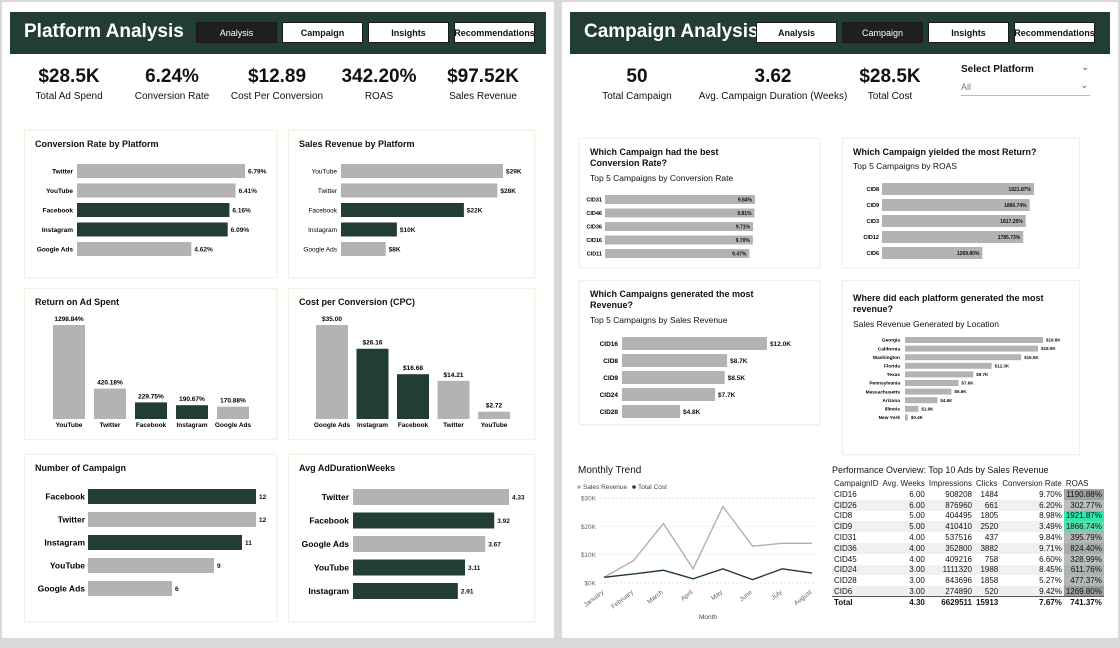  What do you see at coordinates (950, 505) in the screenshot?
I see `table-cell: 876960` at bounding box center [950, 505].